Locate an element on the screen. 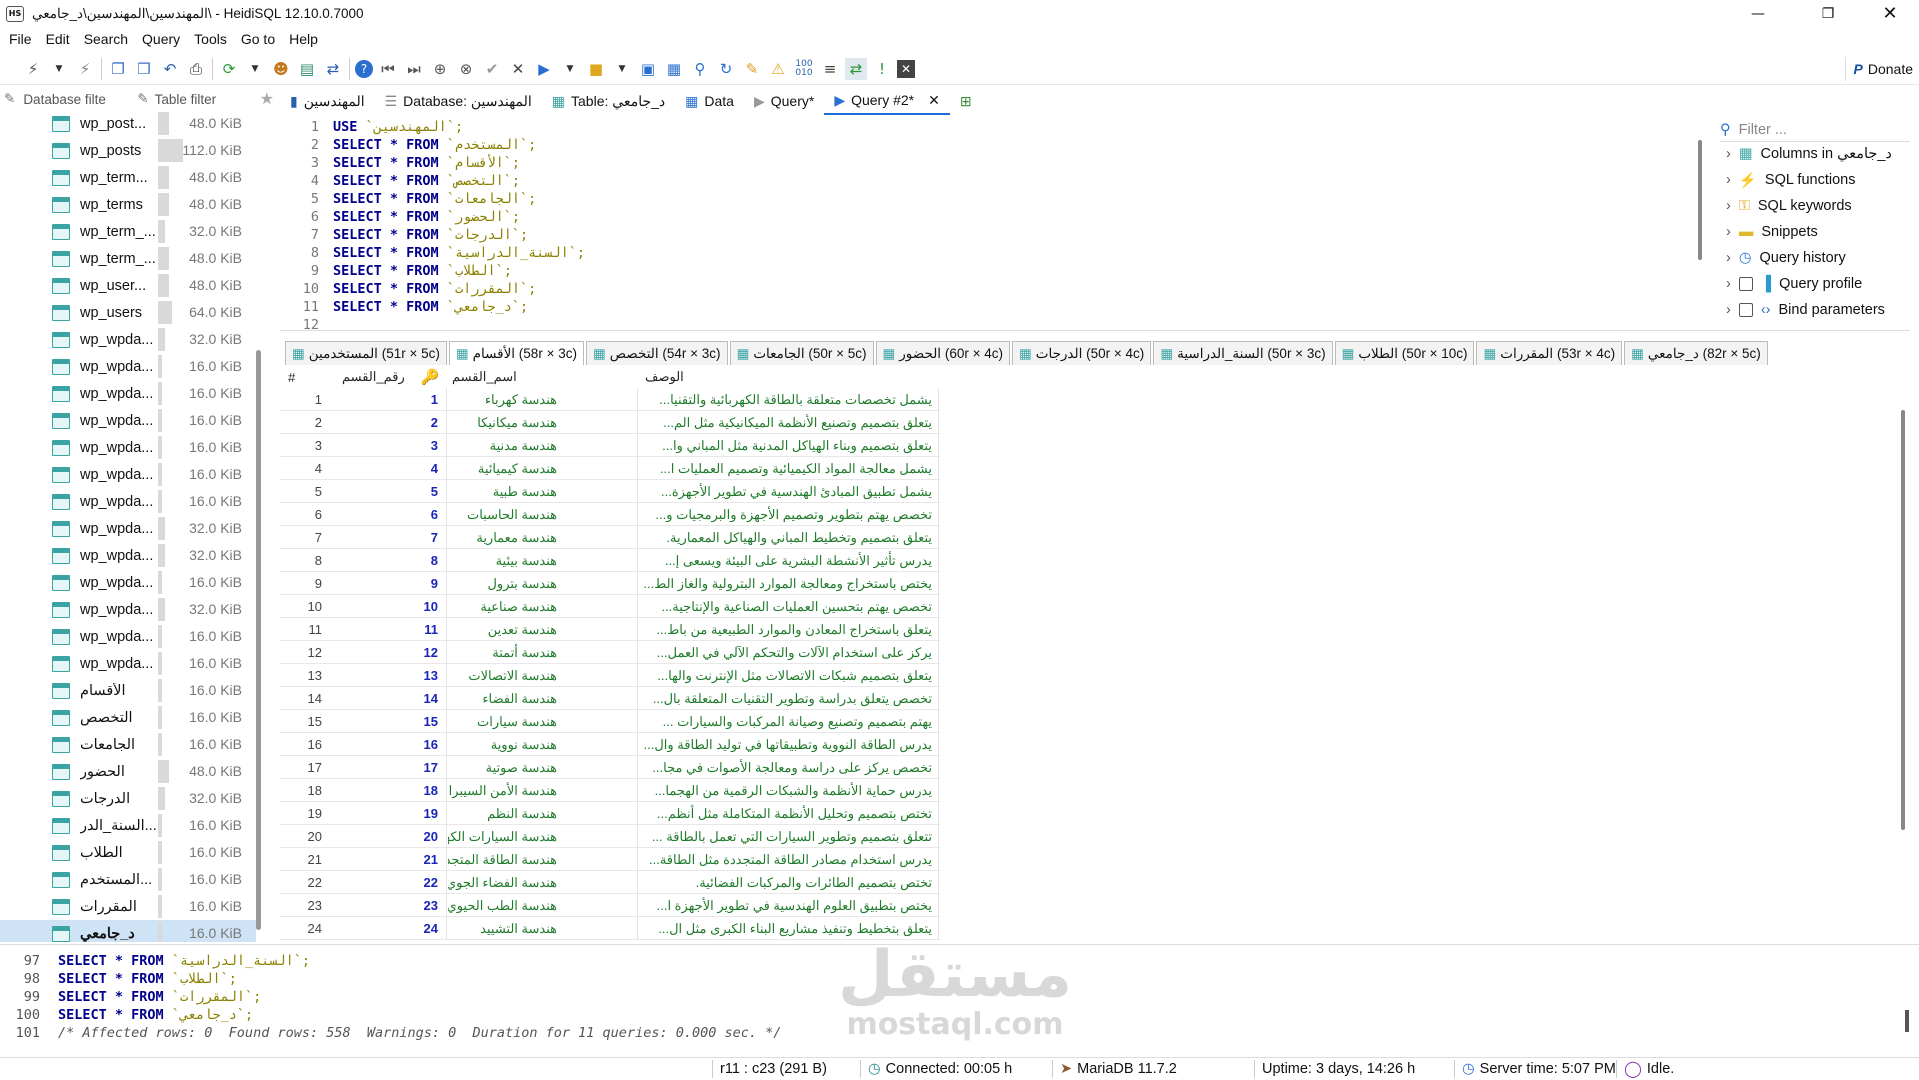 This screenshot has height=1080, width=1919. maximize-button: ❐ is located at coordinates (1828, 13).